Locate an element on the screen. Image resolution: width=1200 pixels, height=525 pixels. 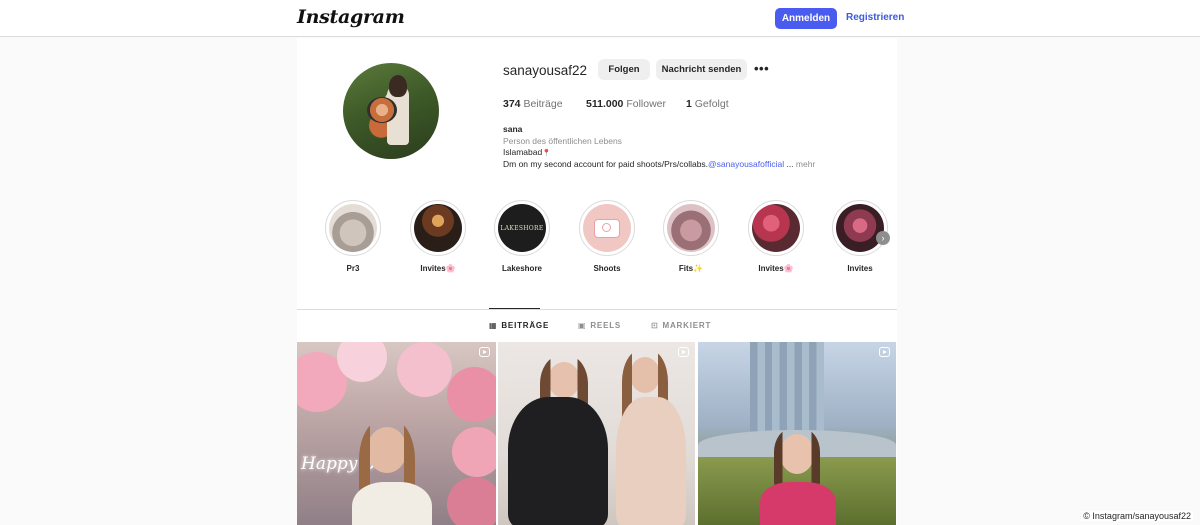
highlight-ring: LAKESHORE is located at coordinates (522, 228).